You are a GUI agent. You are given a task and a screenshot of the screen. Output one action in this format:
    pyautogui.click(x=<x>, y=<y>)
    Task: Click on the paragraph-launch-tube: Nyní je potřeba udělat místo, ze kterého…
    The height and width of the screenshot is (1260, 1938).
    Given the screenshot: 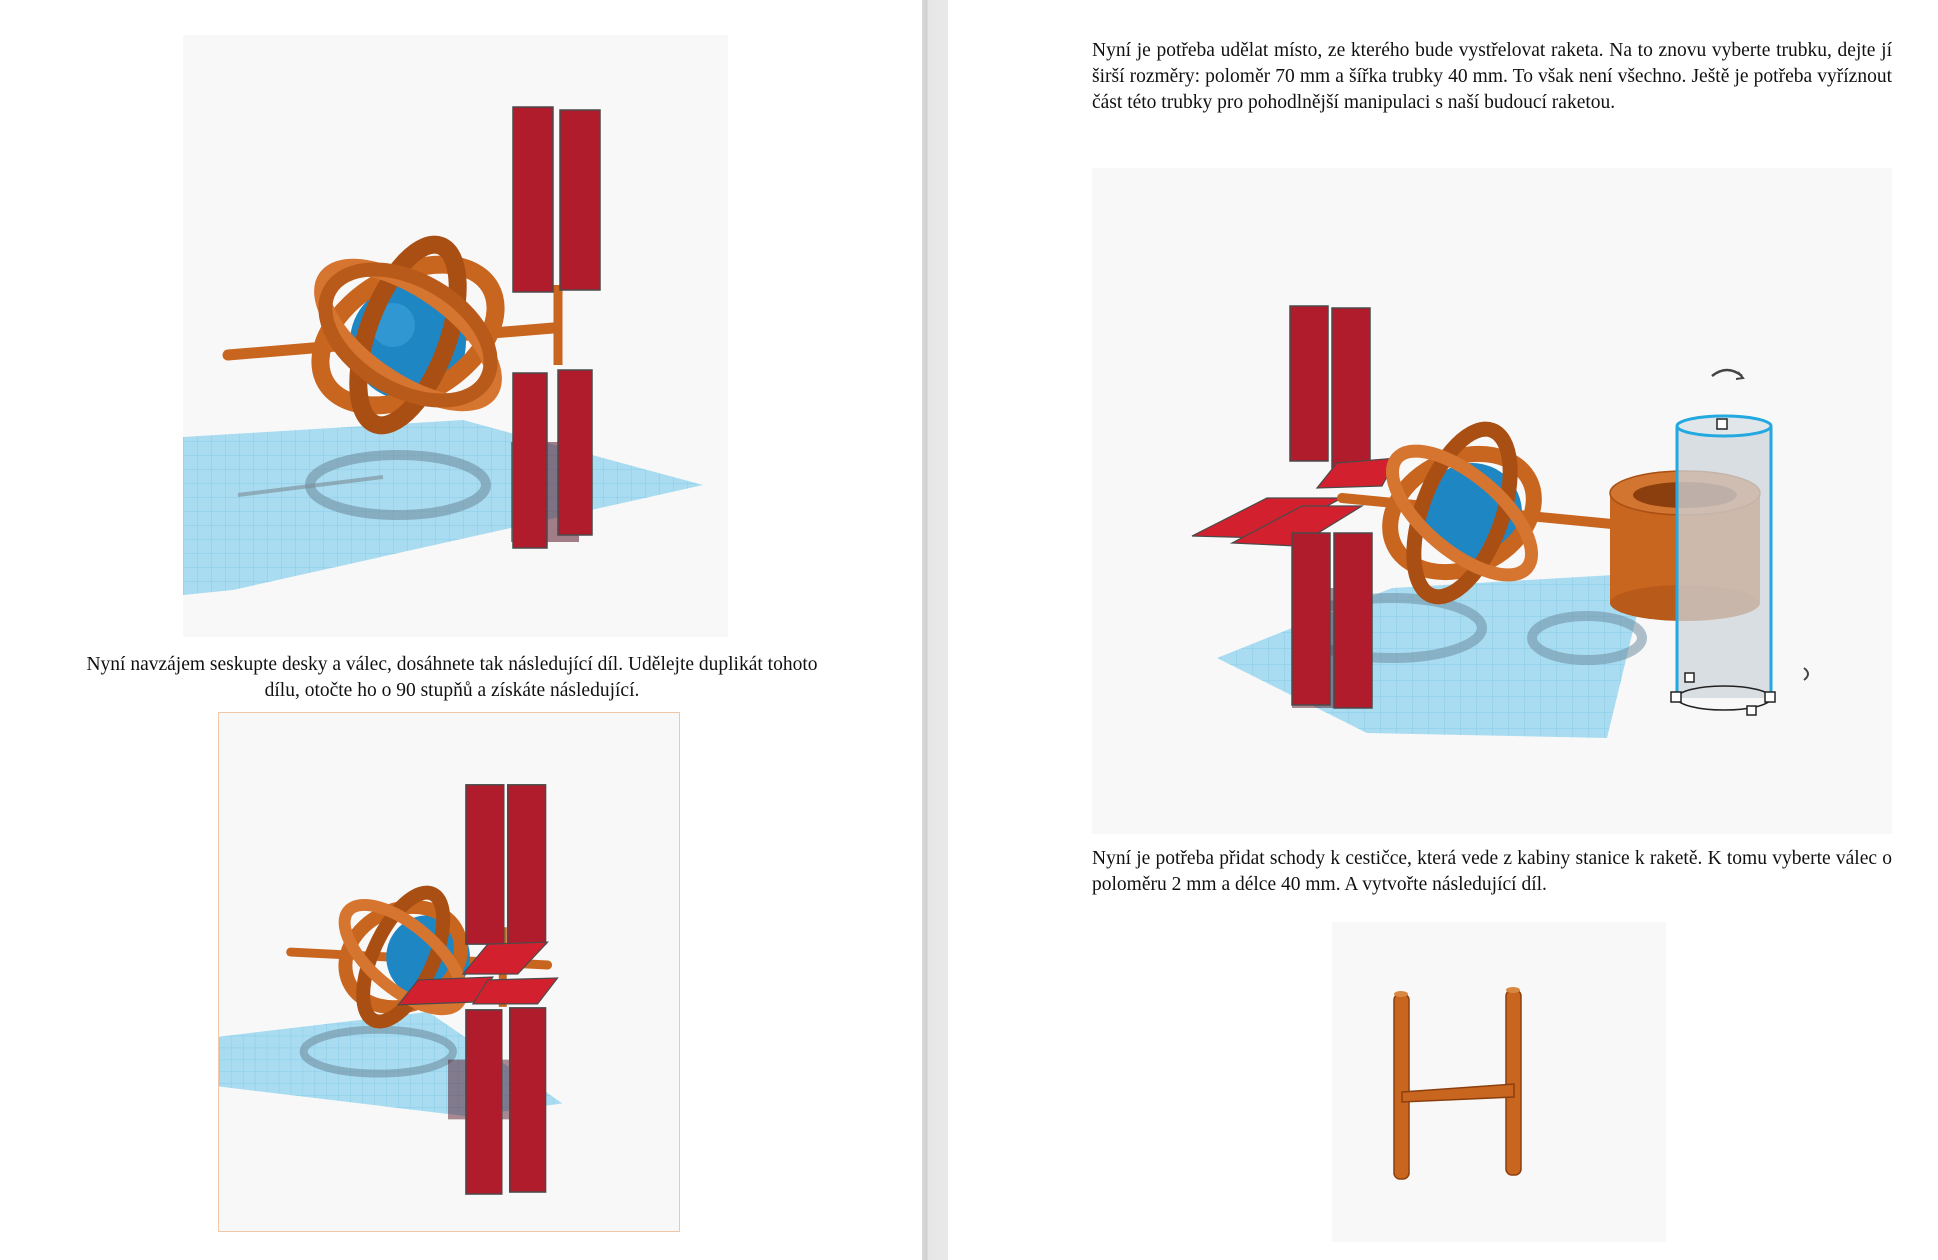 What is the action you would take?
    pyautogui.click(x=1492, y=76)
    